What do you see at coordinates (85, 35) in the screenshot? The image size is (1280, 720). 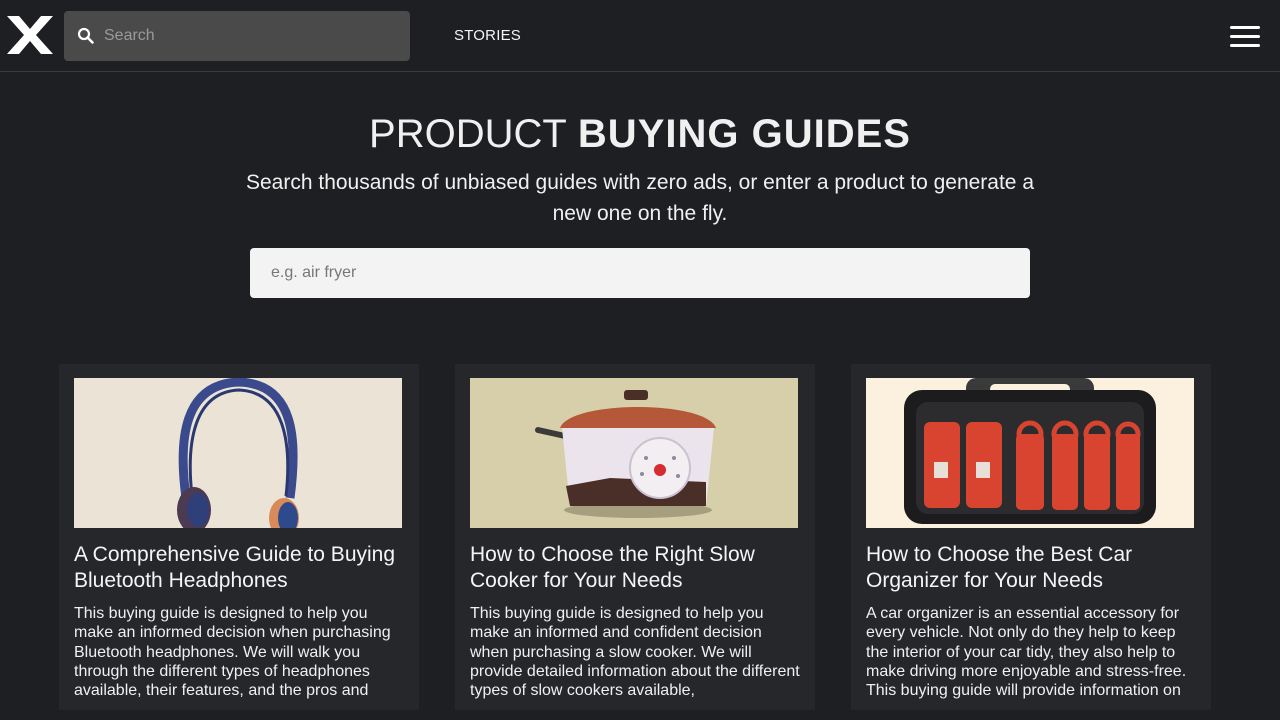 I see `search-icon` at bounding box center [85, 35].